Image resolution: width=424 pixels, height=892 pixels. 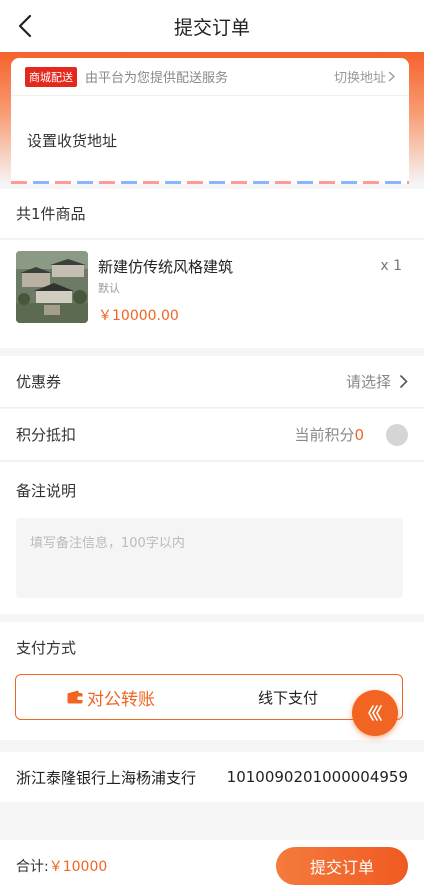 I want to click on delivery-tag: 商城配送, so click(x=51, y=76).